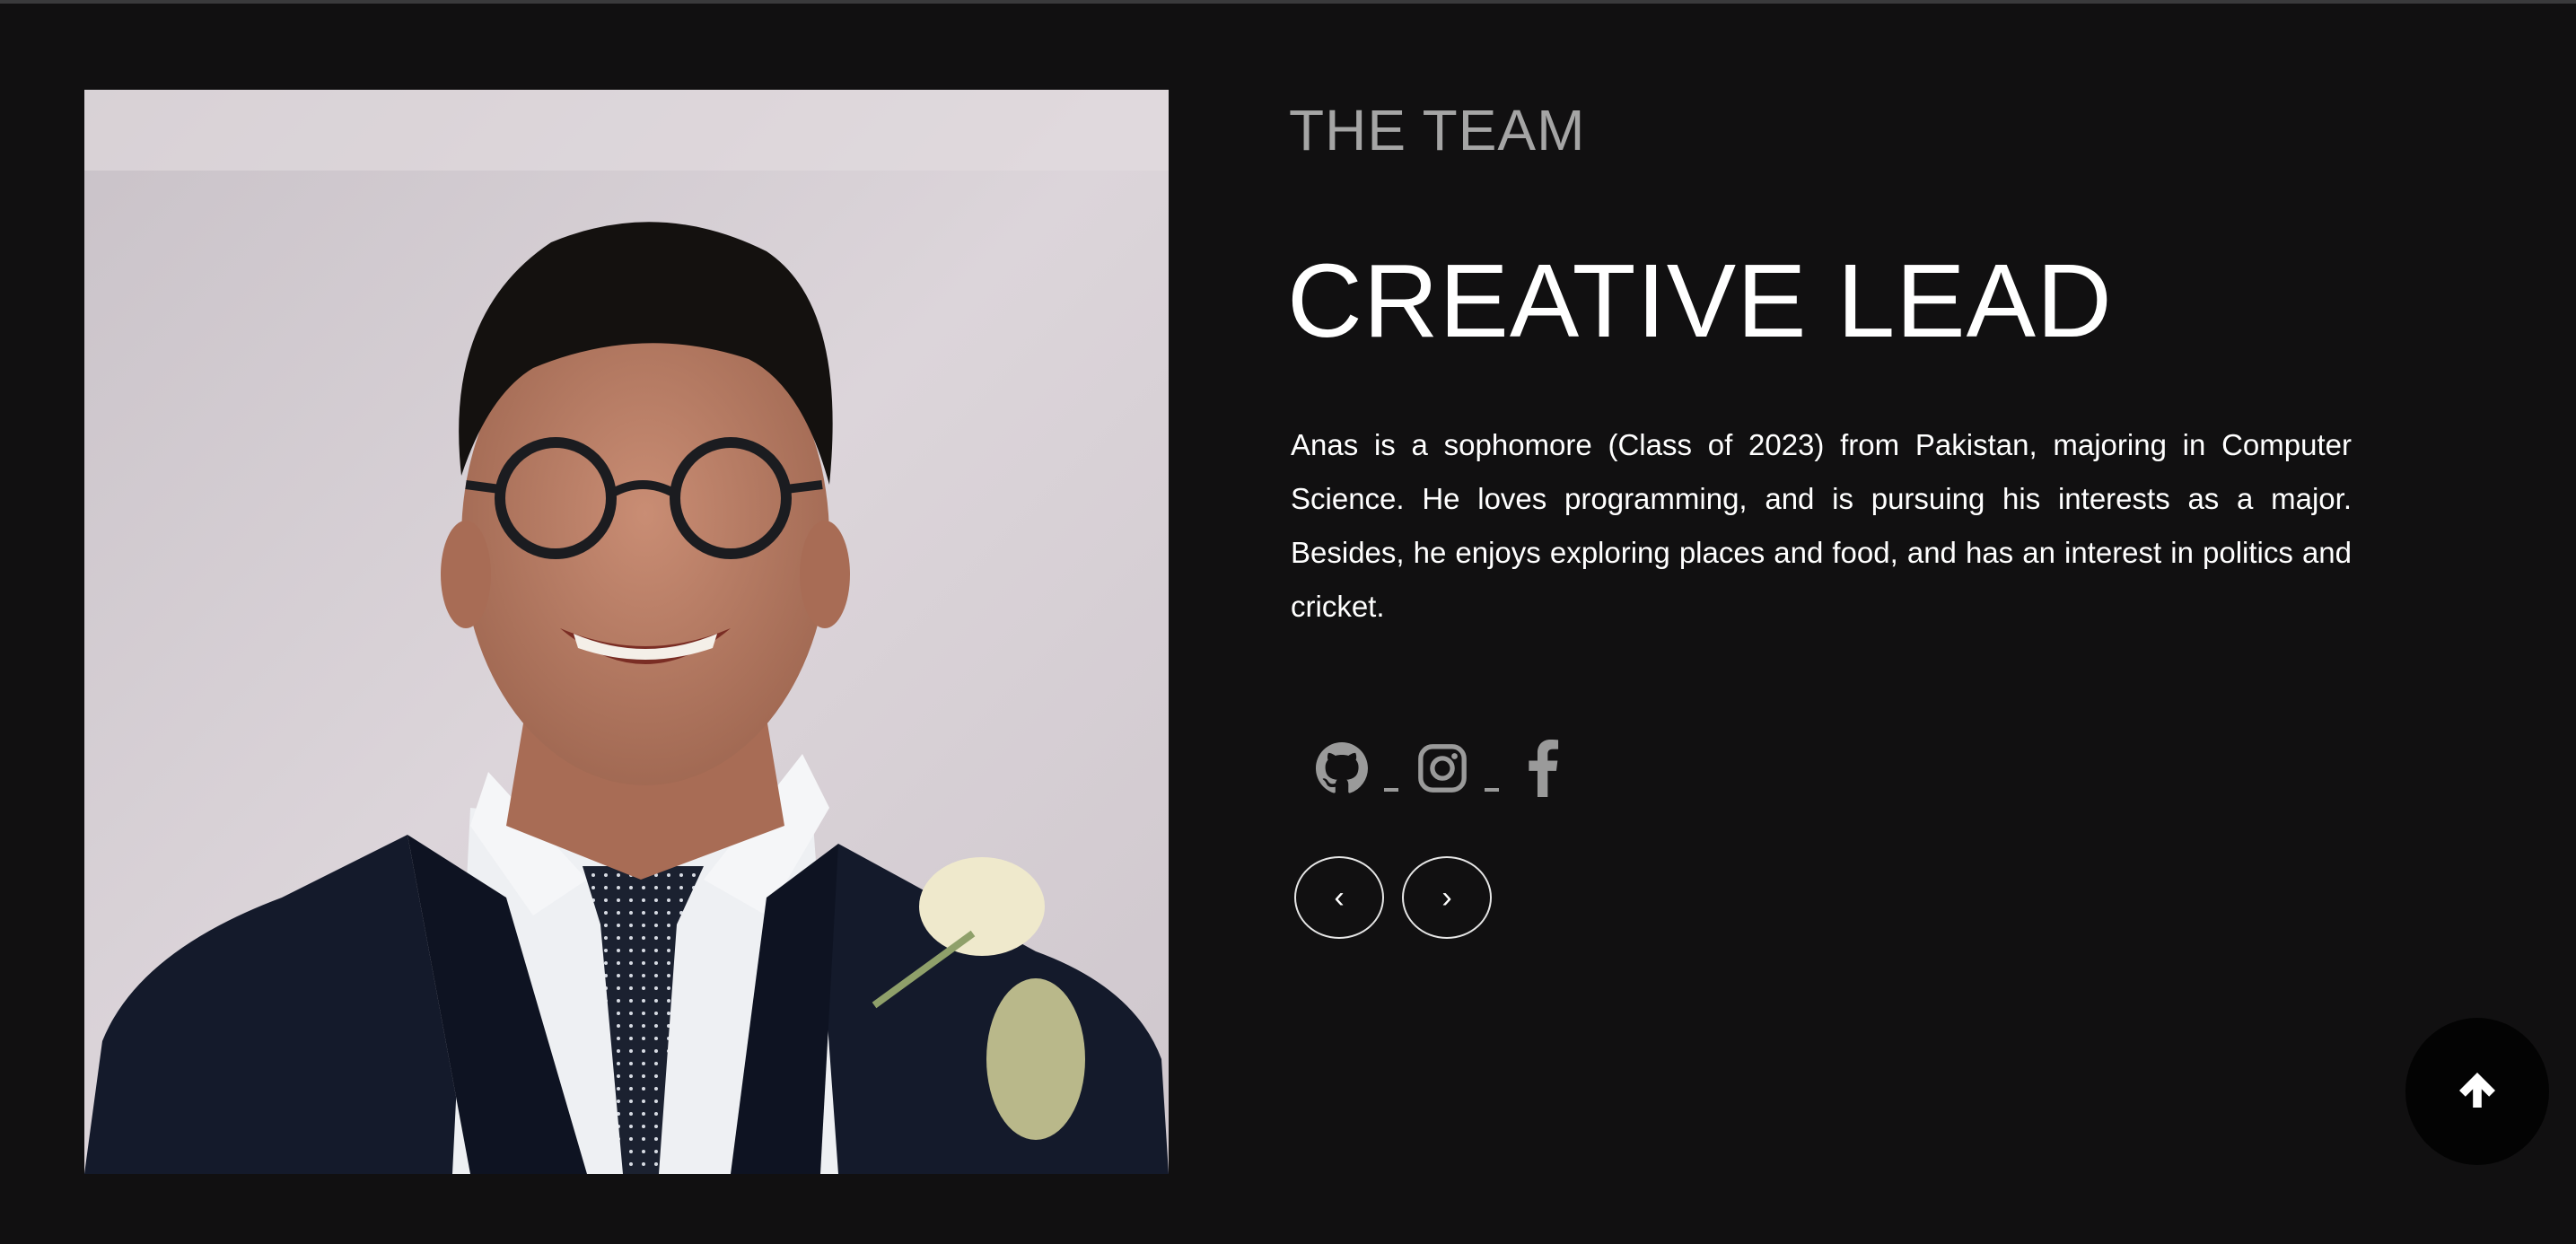  I want to click on arrow-up-icon, so click(2477, 1092).